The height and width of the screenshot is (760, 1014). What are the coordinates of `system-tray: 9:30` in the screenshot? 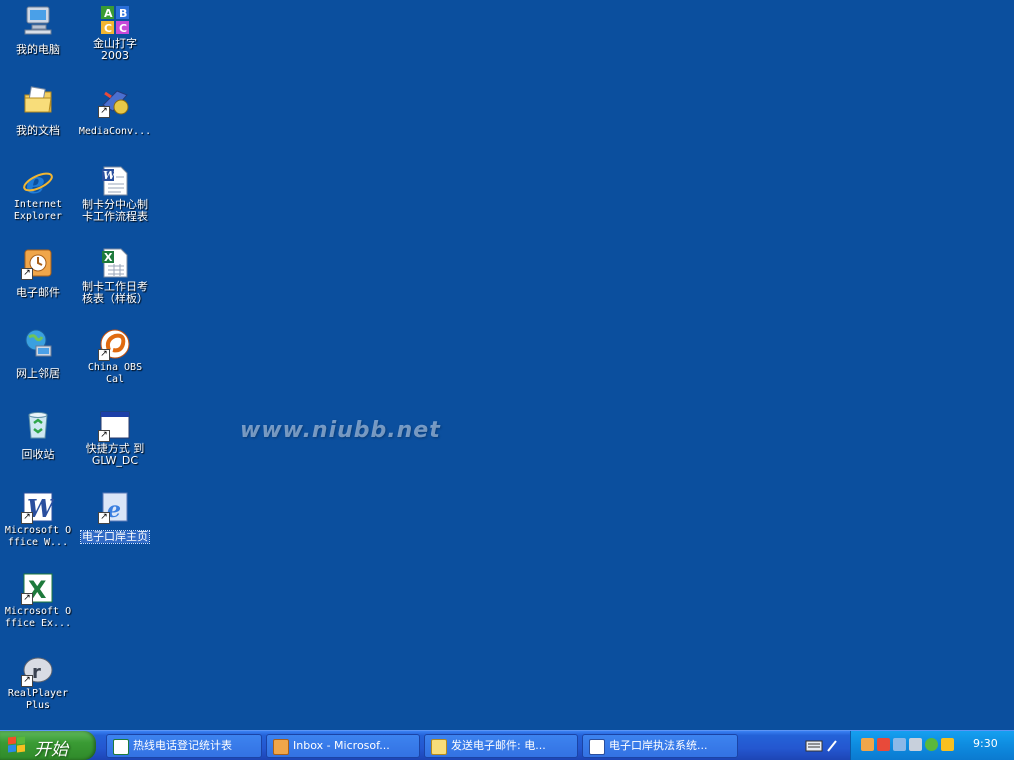 It's located at (932, 745).